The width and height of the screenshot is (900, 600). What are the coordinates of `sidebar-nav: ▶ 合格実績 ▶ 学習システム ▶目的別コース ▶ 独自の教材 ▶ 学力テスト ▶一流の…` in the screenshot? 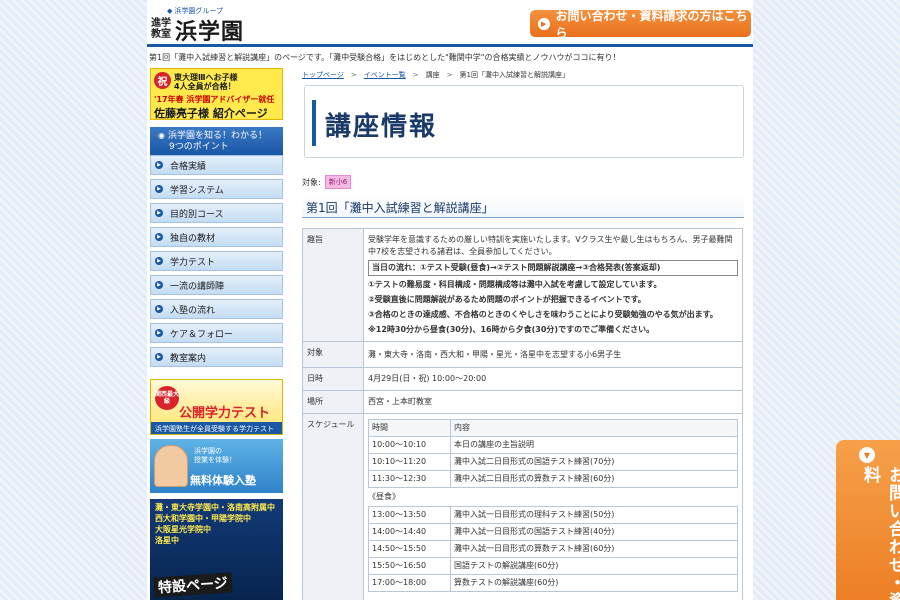 It's located at (216, 263).